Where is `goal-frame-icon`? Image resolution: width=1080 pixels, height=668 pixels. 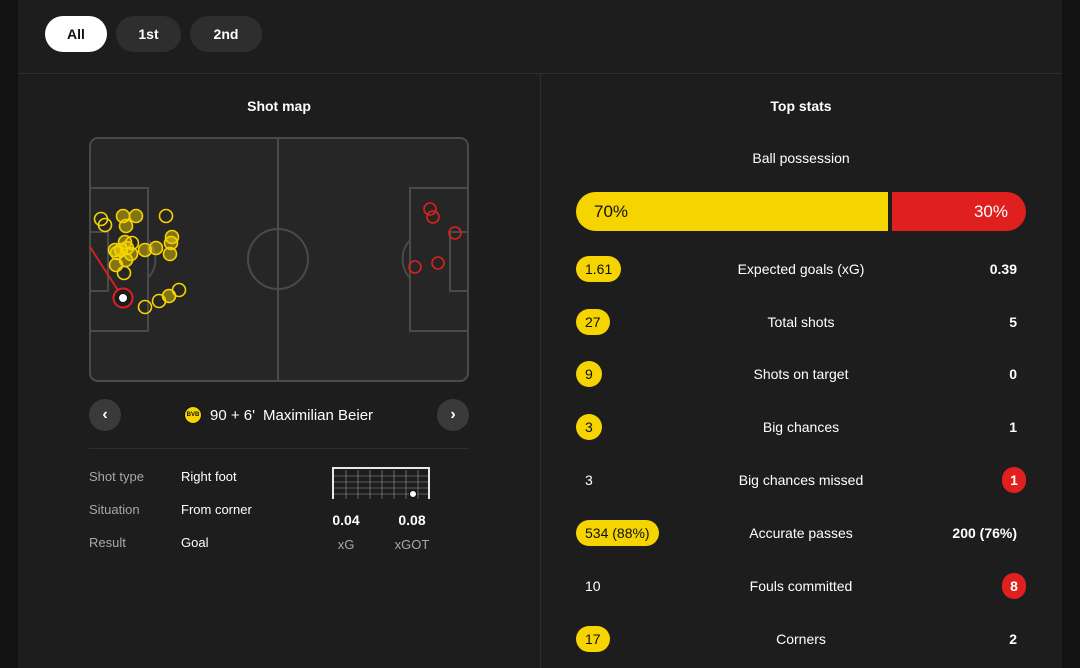 goal-frame-icon is located at coordinates (381, 483).